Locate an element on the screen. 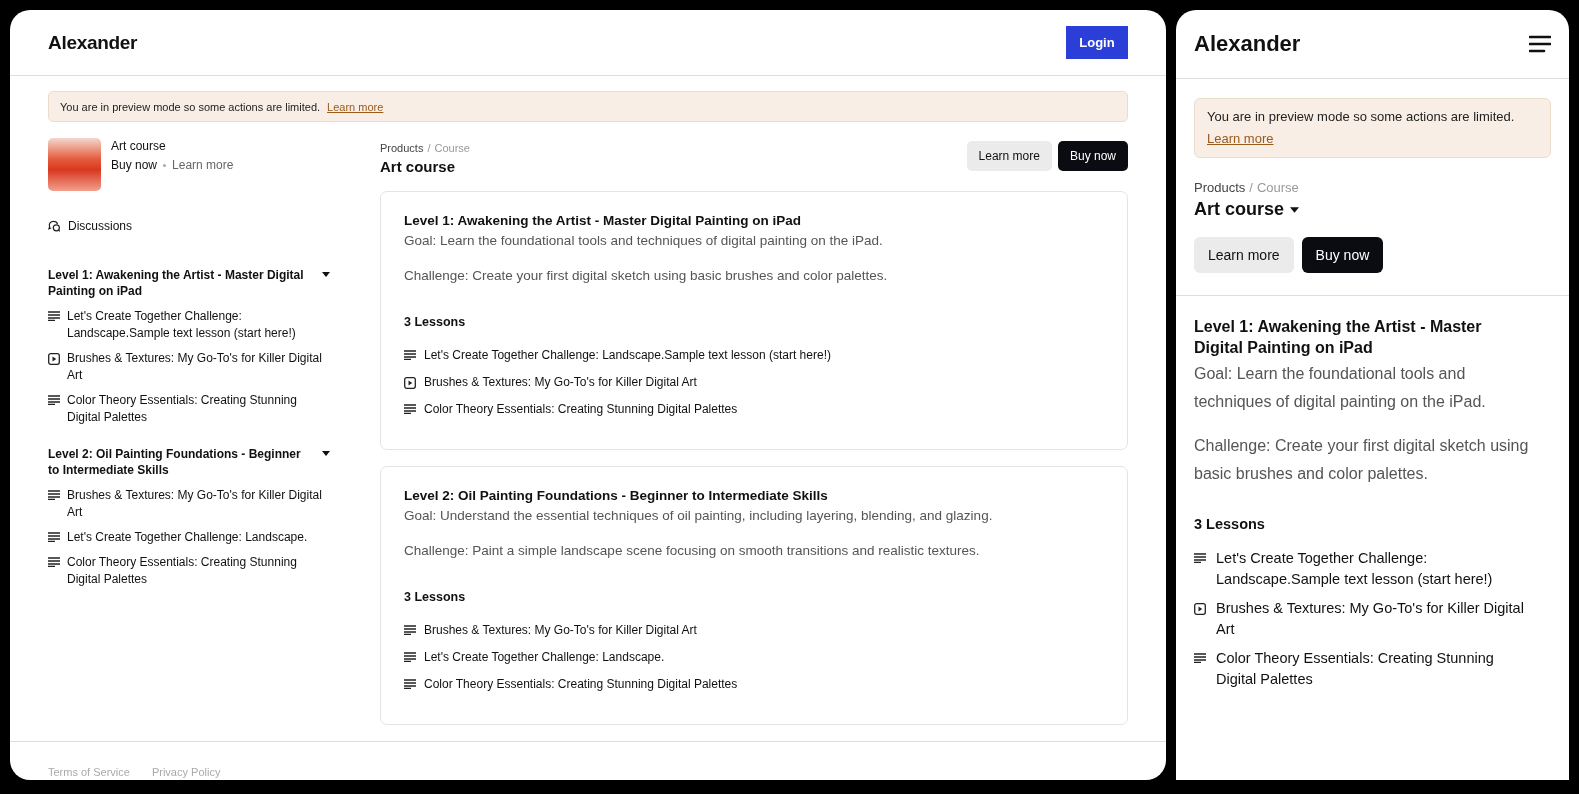 This screenshot has width=1579, height=794. chat-bubbles-icon is located at coordinates (54, 226).